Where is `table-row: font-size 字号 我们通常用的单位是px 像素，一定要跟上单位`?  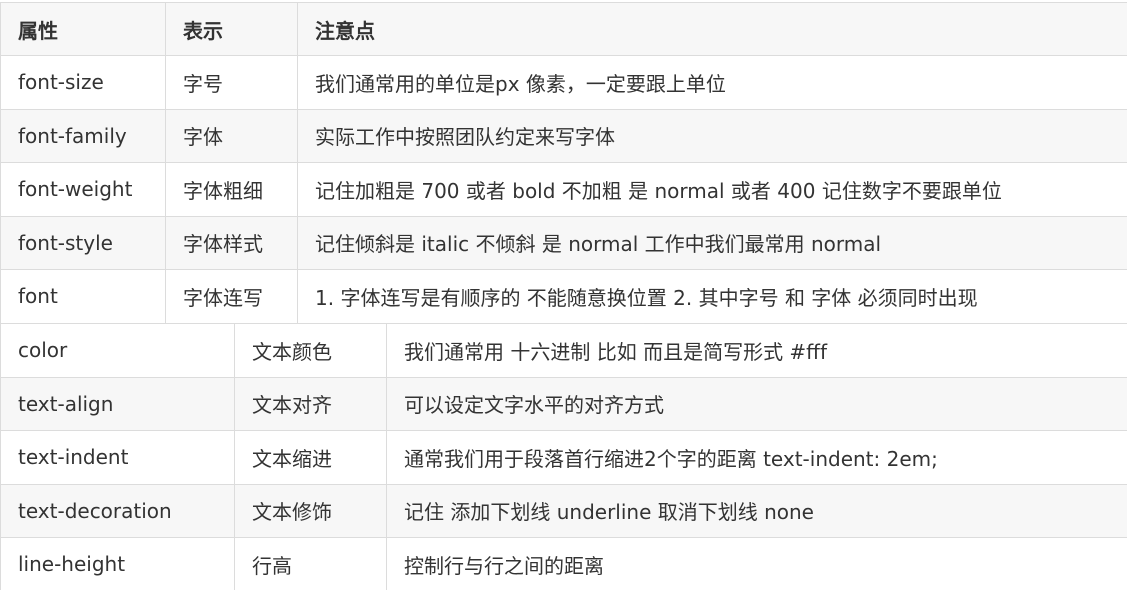
table-row: font-size 字号 我们通常用的单位是px 像素，一定要跟上单位 is located at coordinates (563, 82).